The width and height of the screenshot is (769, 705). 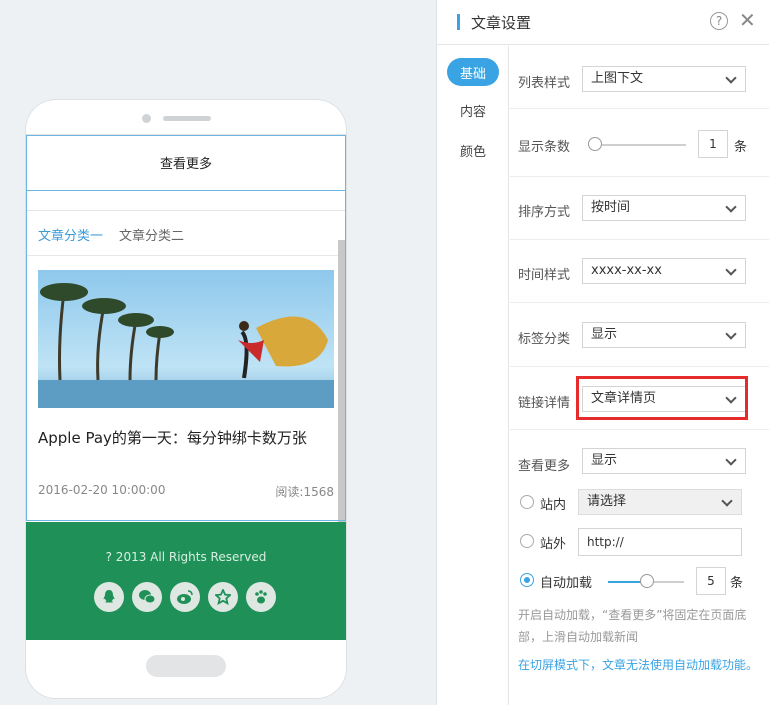 I want to click on tag-category-label: 标签分类, so click(x=544, y=339).